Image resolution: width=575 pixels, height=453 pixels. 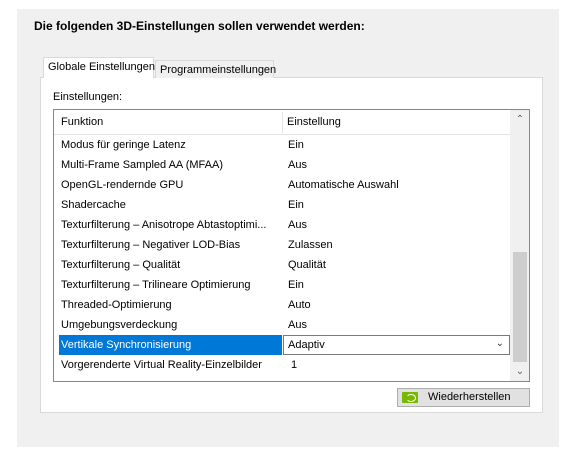 I want to click on row-setting: Zulassen, so click(x=310, y=245).